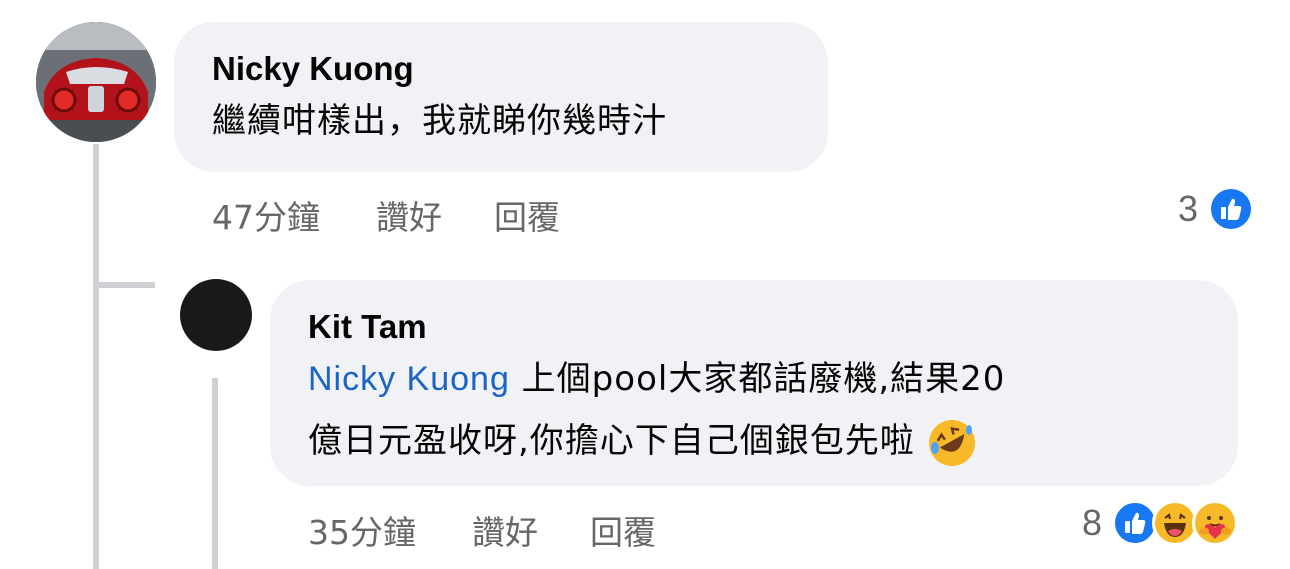 The width and height of the screenshot is (1290, 569). I want to click on comment-time: 47分鐘, so click(266, 215).